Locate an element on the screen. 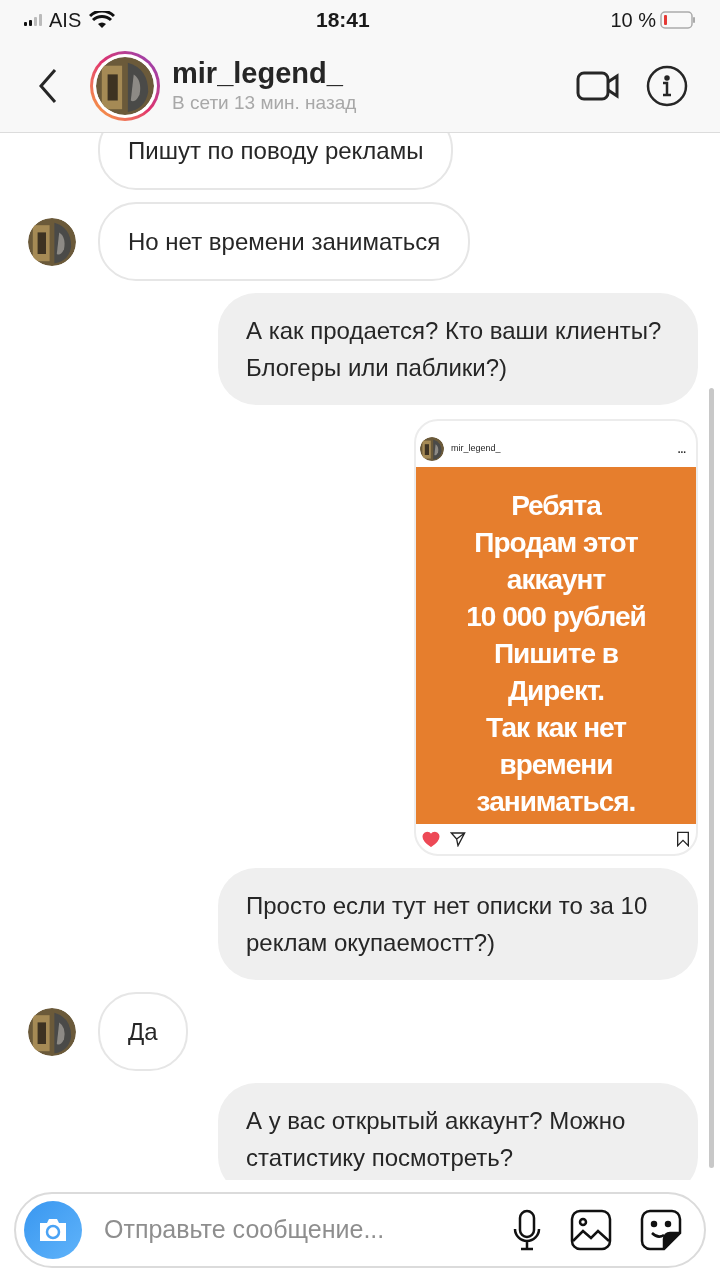 This screenshot has width=720, height=1280. post-text-line: времени is located at coordinates (556, 765).